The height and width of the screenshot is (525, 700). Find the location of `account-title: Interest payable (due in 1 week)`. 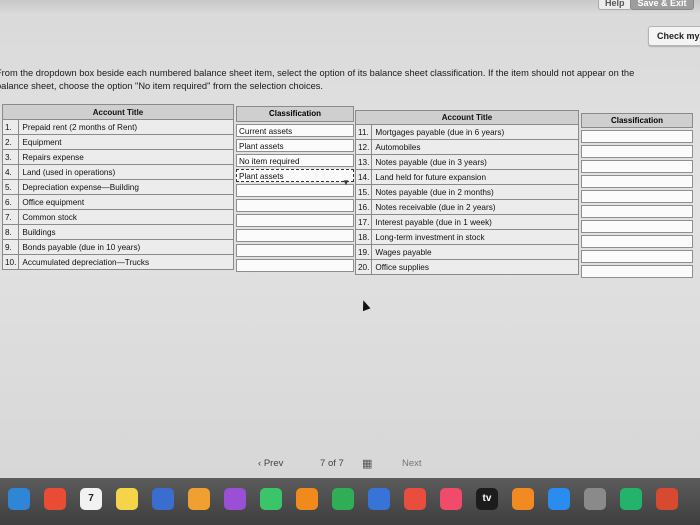

account-title: Interest payable (due in 1 week) is located at coordinates (475, 222).